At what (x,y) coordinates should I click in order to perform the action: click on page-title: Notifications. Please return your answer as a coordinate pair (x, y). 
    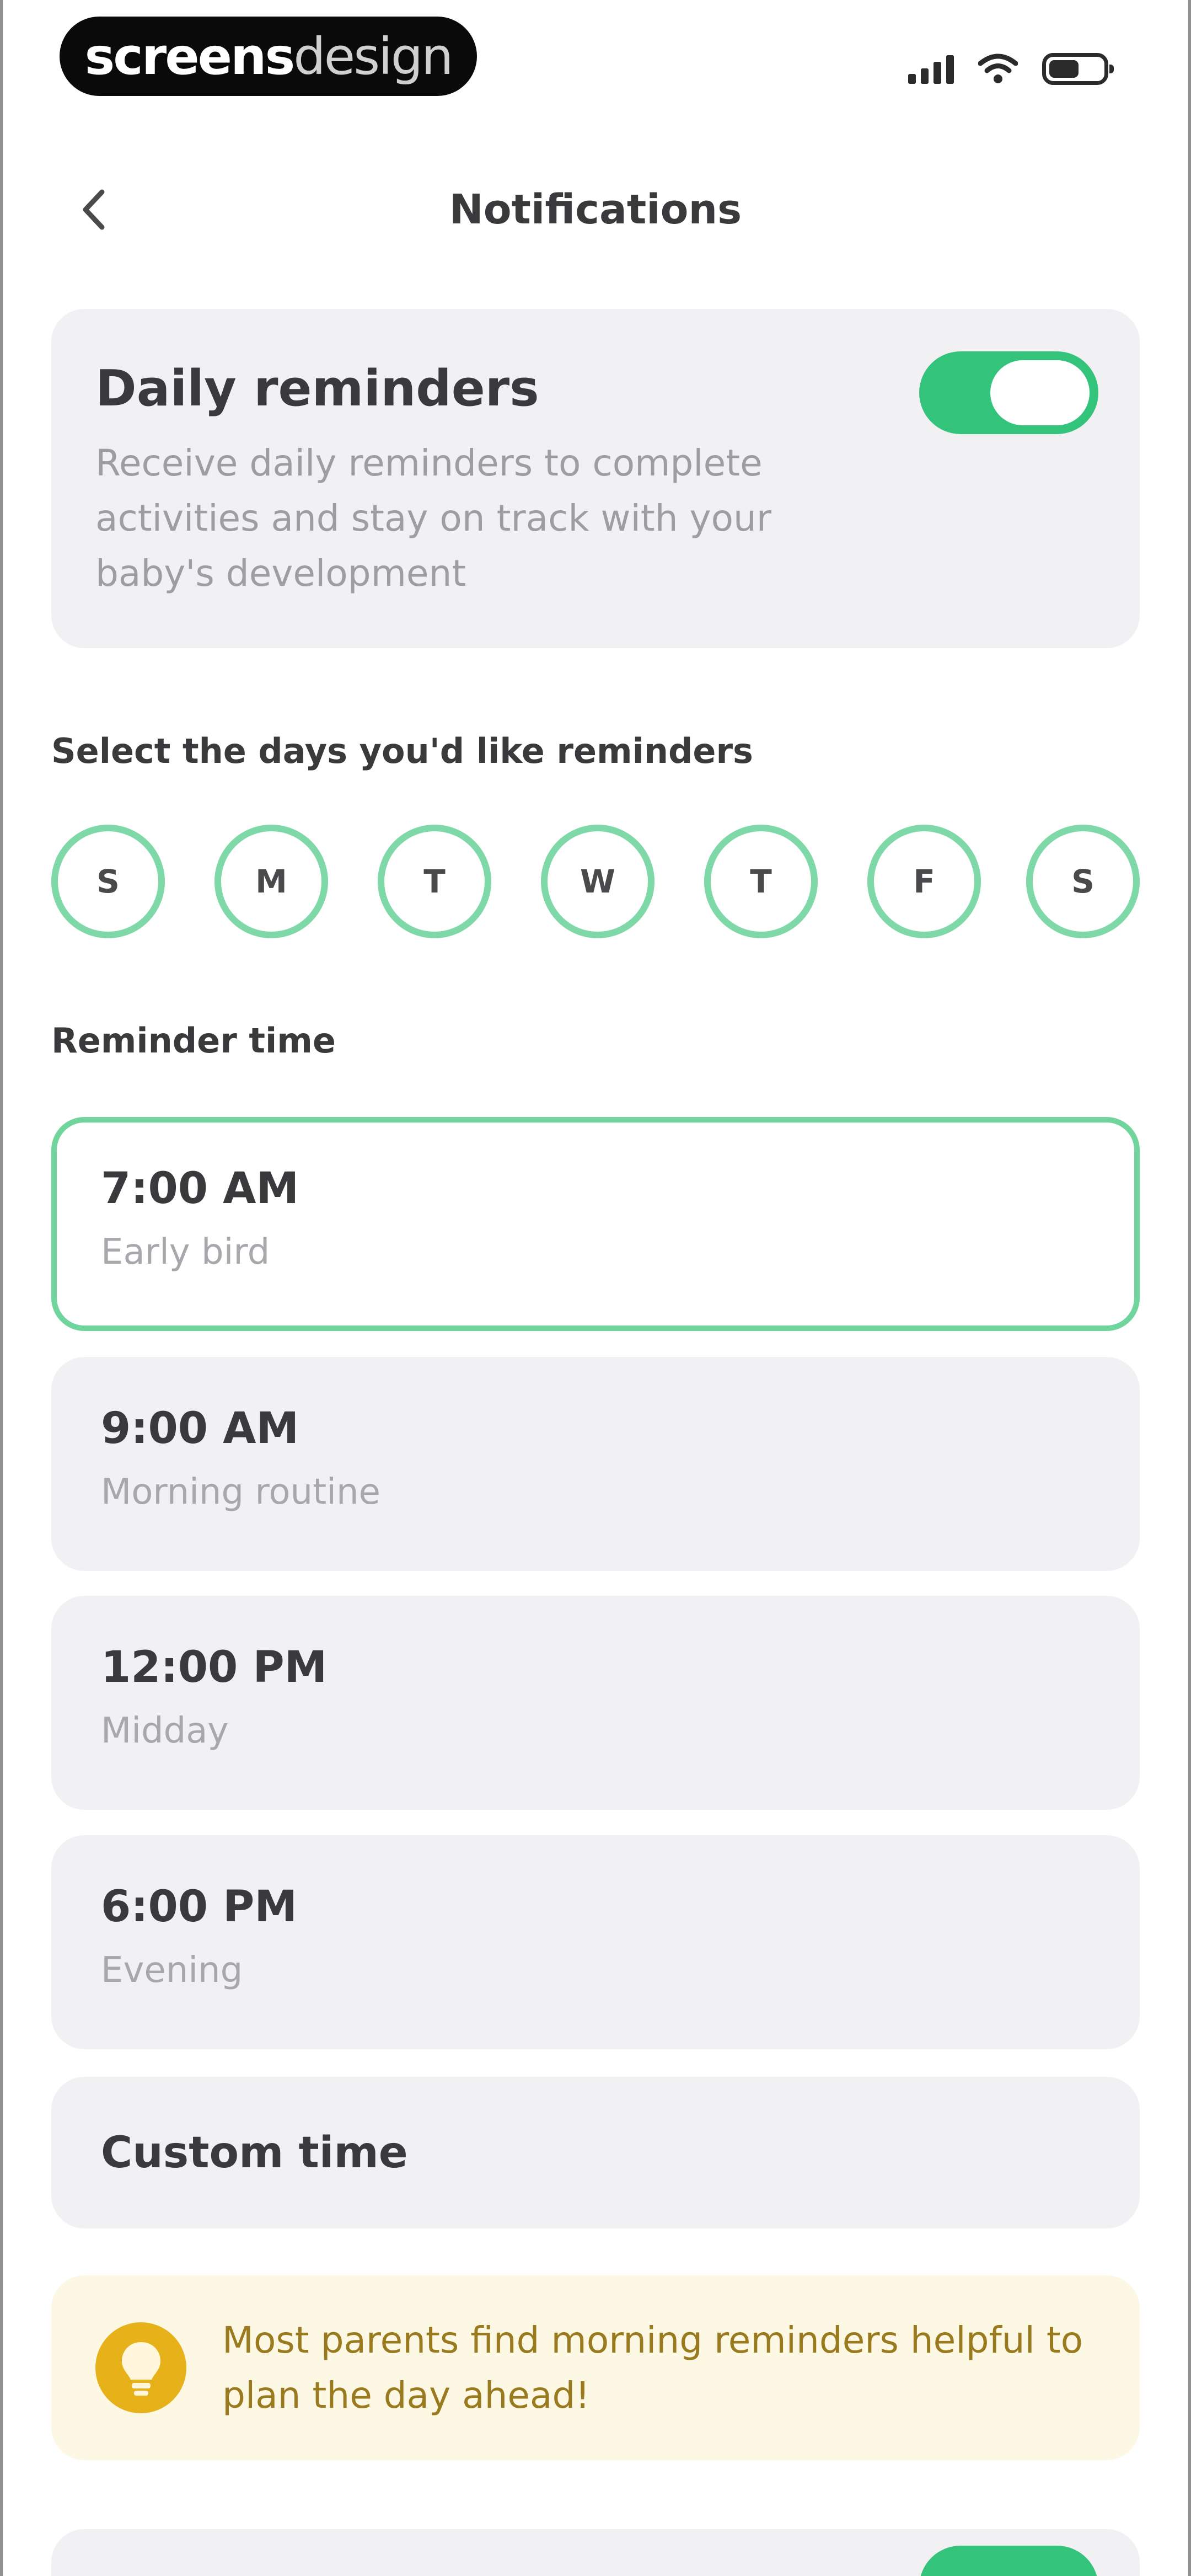
    Looking at the image, I should click on (595, 209).